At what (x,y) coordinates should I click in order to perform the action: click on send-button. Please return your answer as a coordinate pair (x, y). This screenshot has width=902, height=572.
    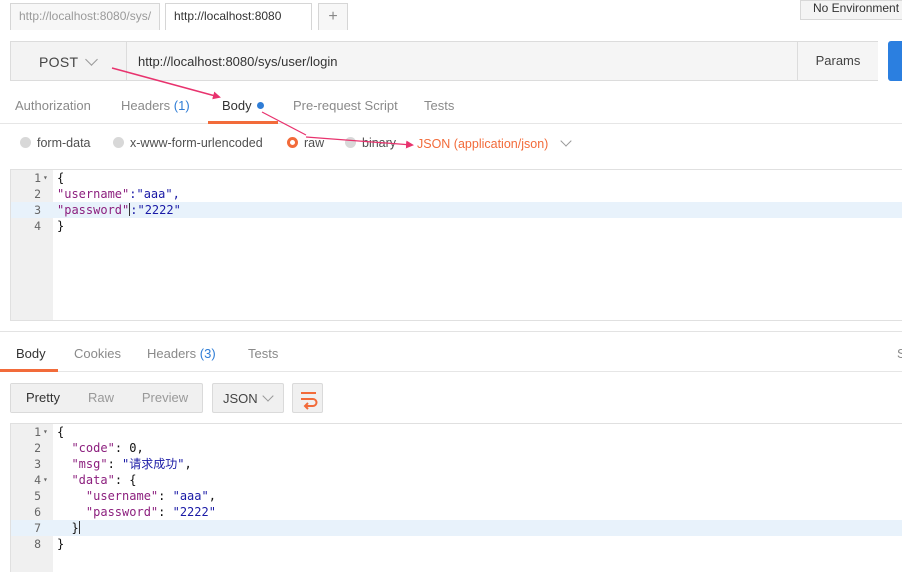
    Looking at the image, I should click on (895, 61).